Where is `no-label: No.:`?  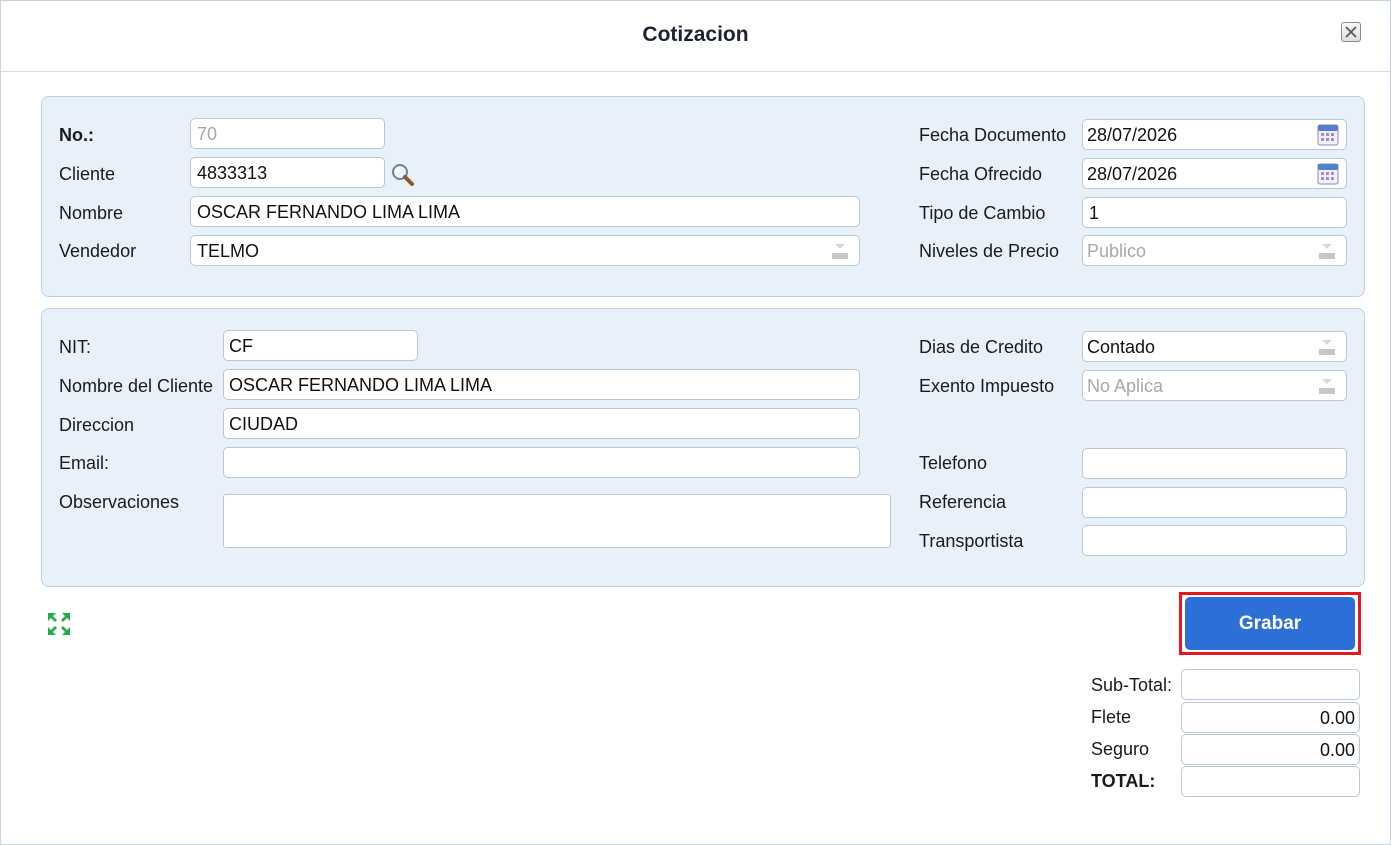
no-label: No.: is located at coordinates (76, 135).